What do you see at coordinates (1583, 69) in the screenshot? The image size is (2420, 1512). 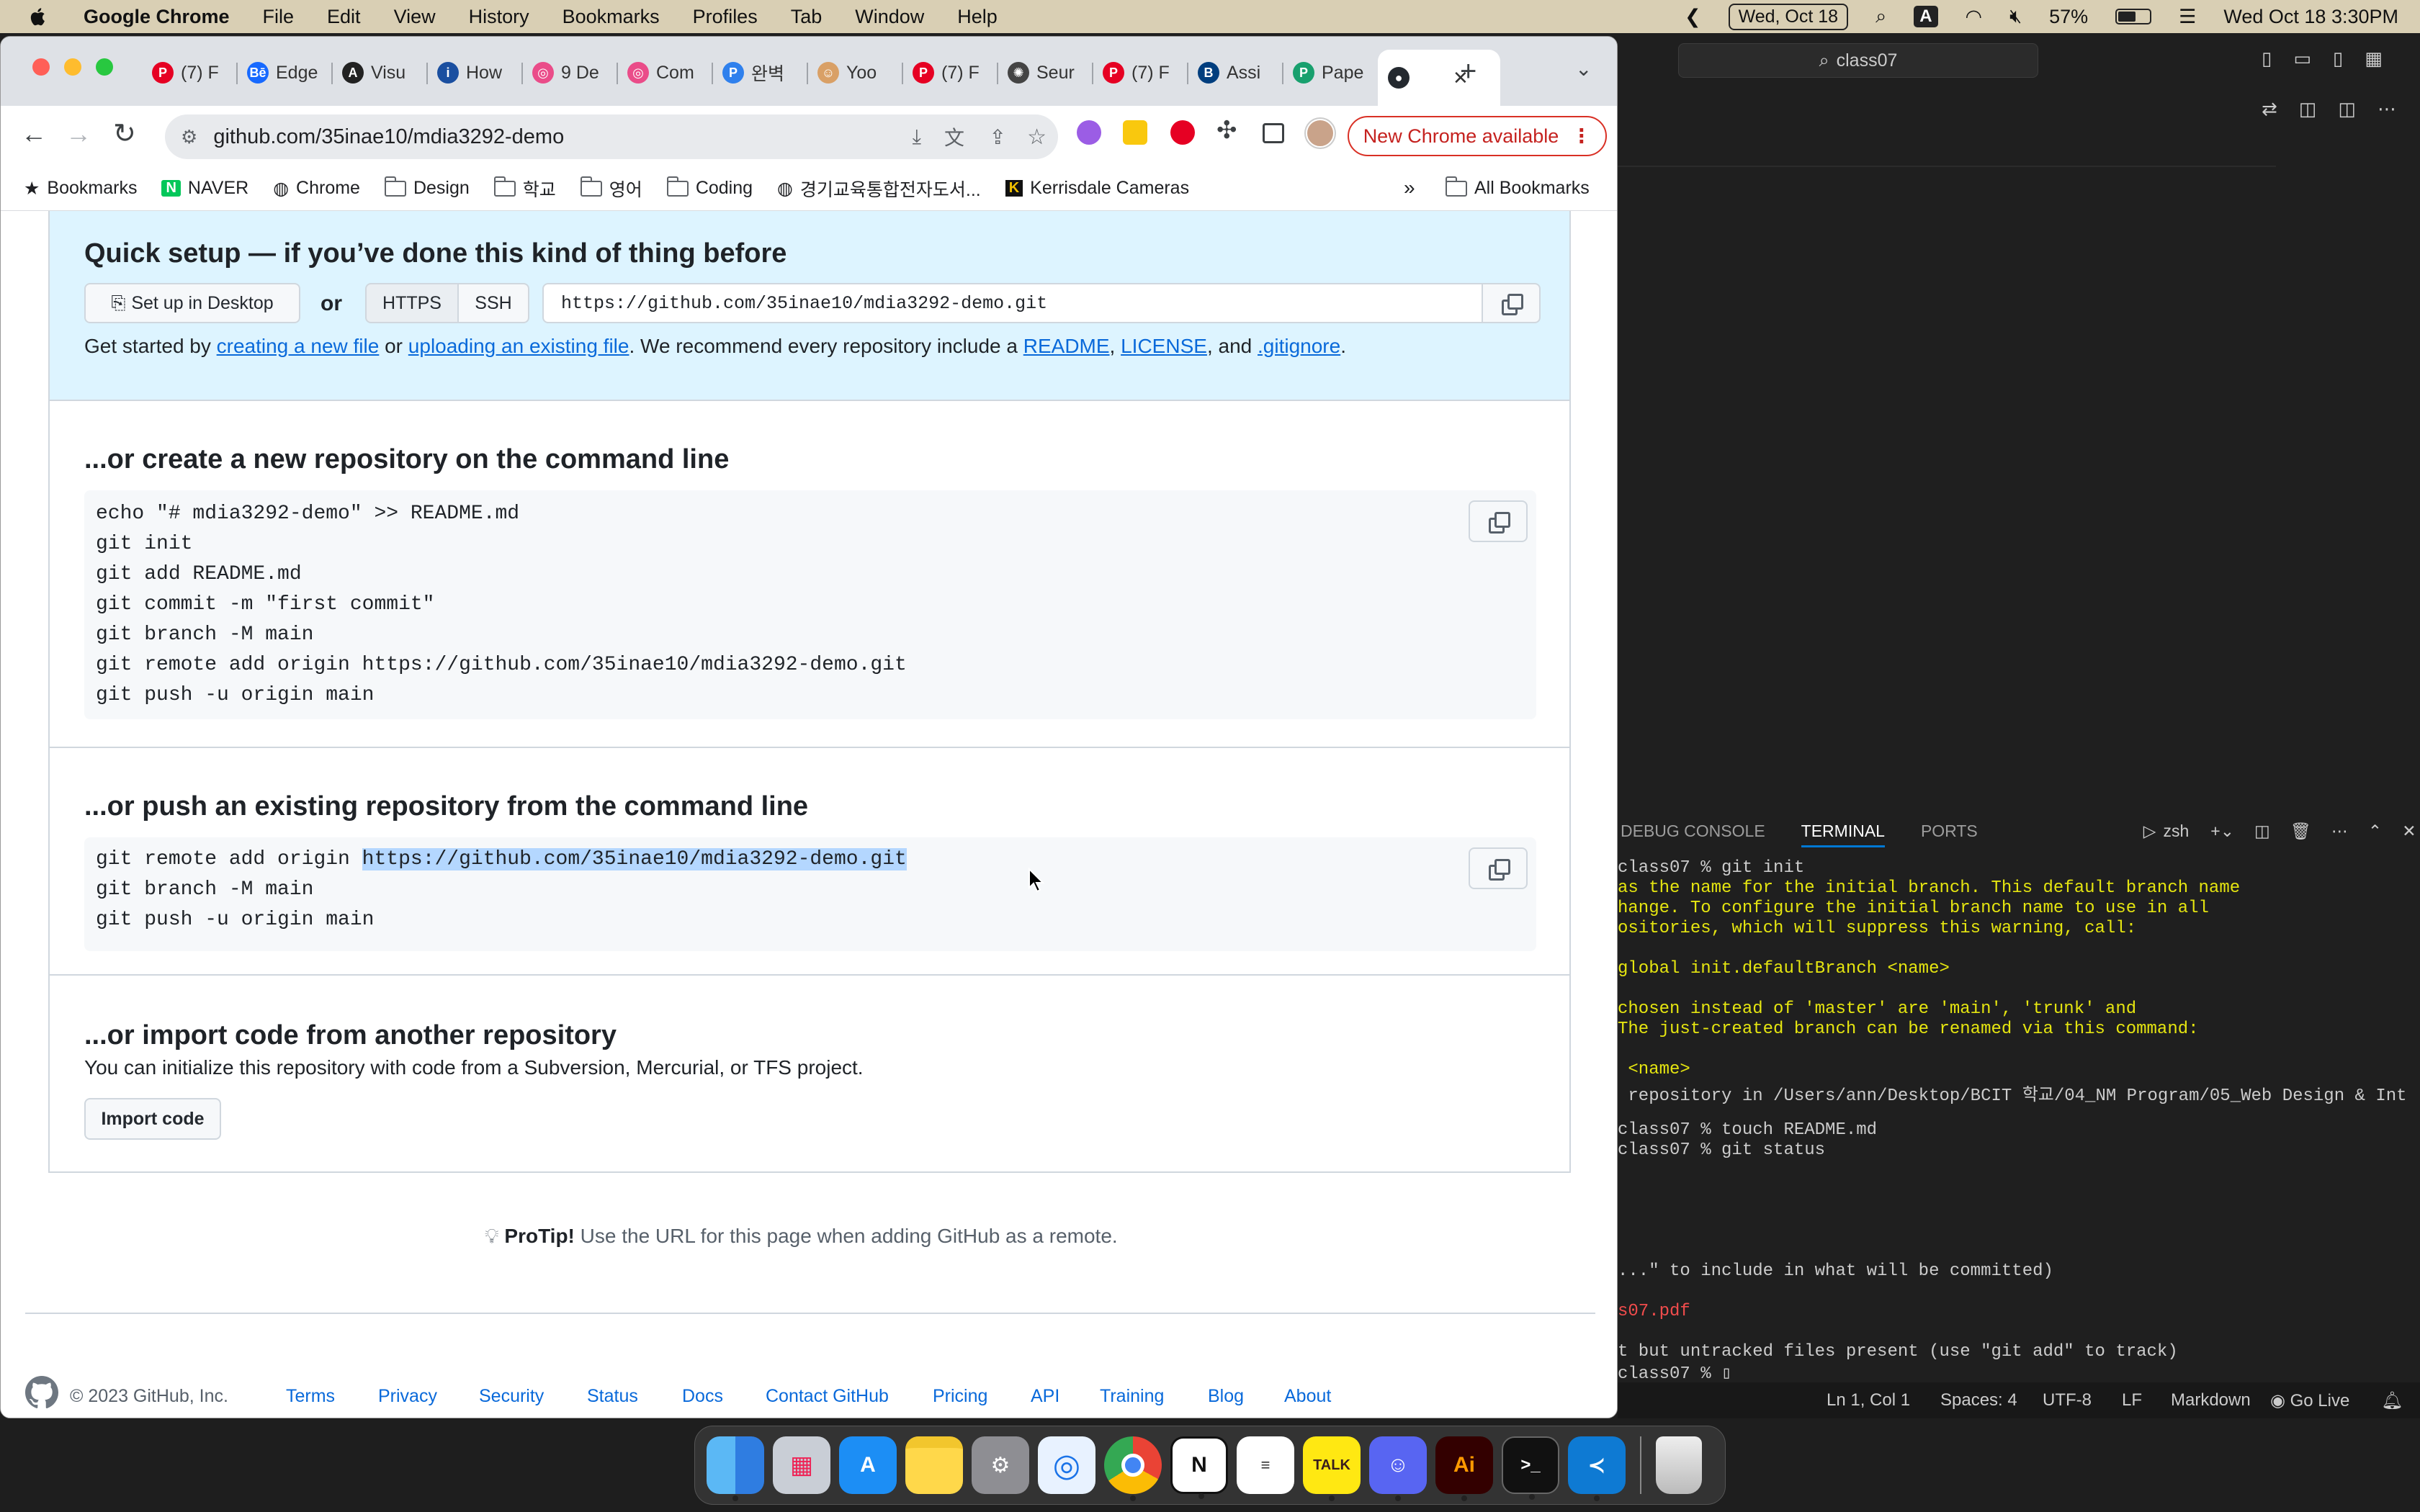 I see `tab-search-icon: ⌄` at bounding box center [1583, 69].